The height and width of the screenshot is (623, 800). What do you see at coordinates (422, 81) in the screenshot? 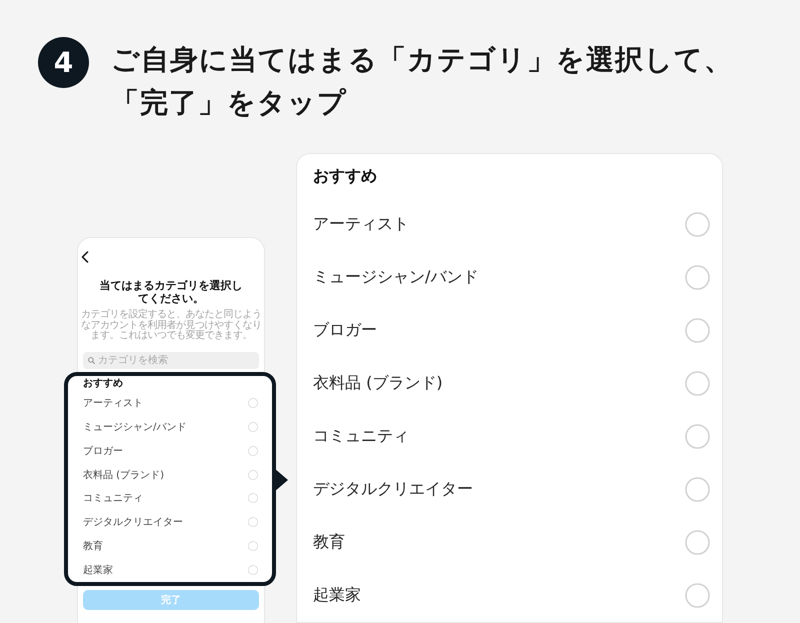
I see `step-title: ご自身に当てはまる「カテゴリ」を選択して、「完了」をタップ` at bounding box center [422, 81].